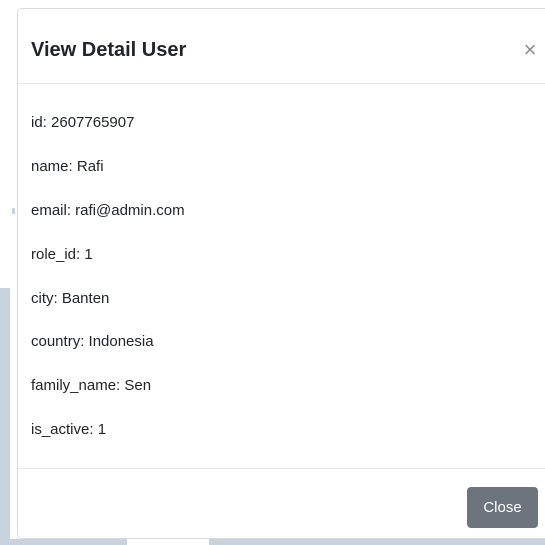 The image size is (545, 545). What do you see at coordinates (108, 210) in the screenshot?
I see `field-email: email: rafi@admin.com` at bounding box center [108, 210].